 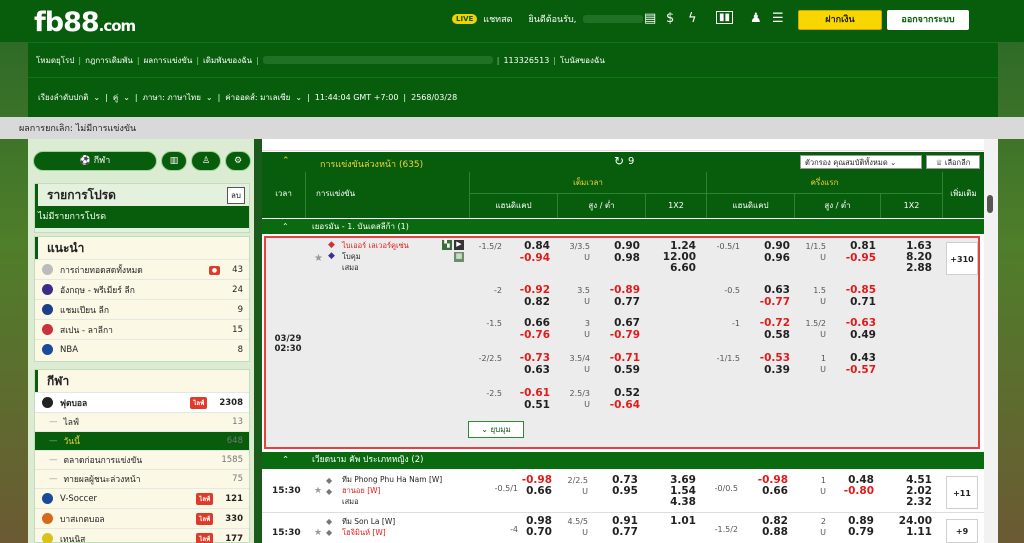 What do you see at coordinates (459, 257) in the screenshot?
I see `field-icon: ▦` at bounding box center [459, 257].